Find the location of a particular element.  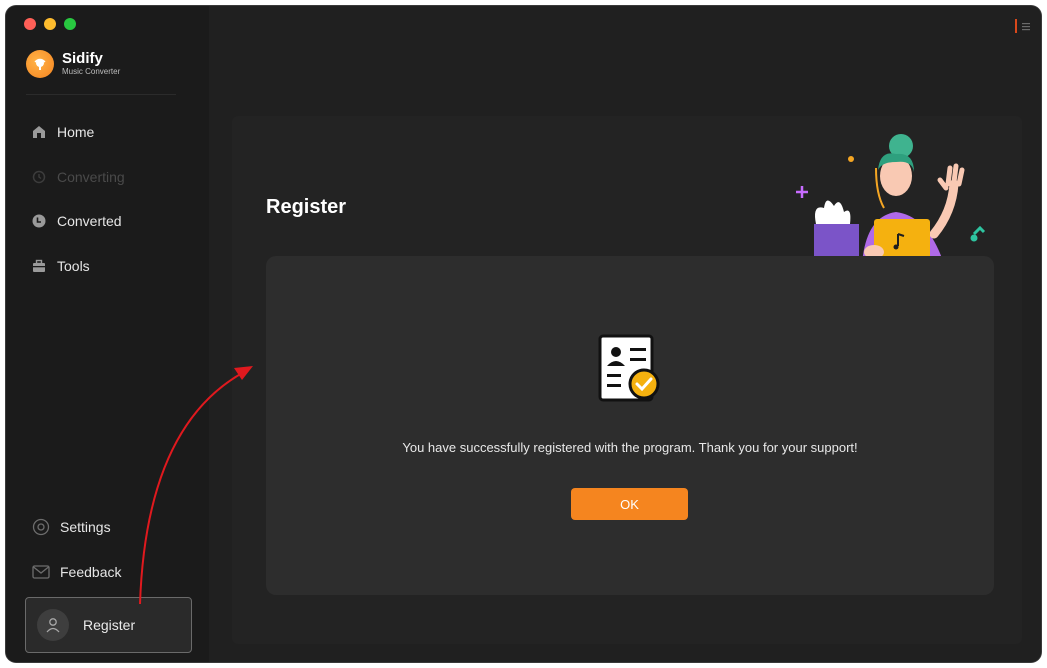

sidebar-item-home: Home is located at coordinates (63, 132).